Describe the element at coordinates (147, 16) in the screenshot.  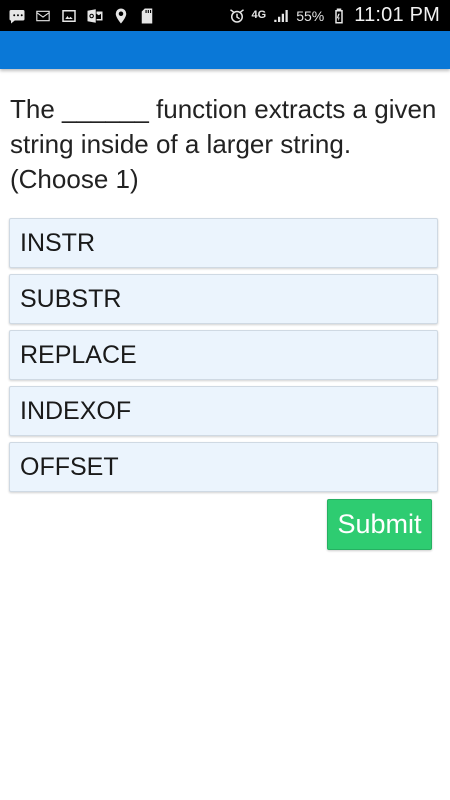
I see `sd-card-icon` at that location.